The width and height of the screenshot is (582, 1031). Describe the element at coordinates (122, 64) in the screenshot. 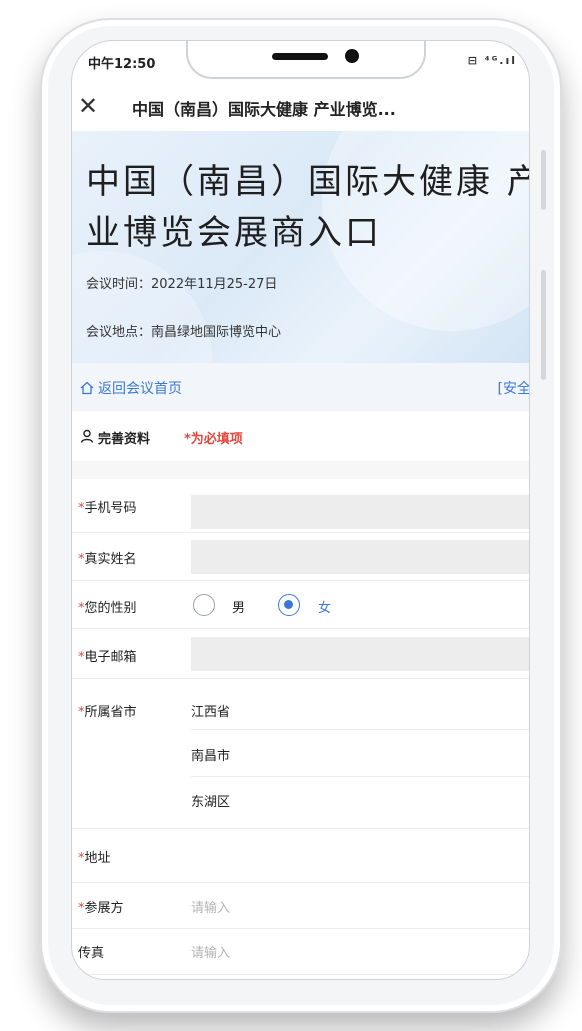

I see `status-time: 中午12:50` at that location.